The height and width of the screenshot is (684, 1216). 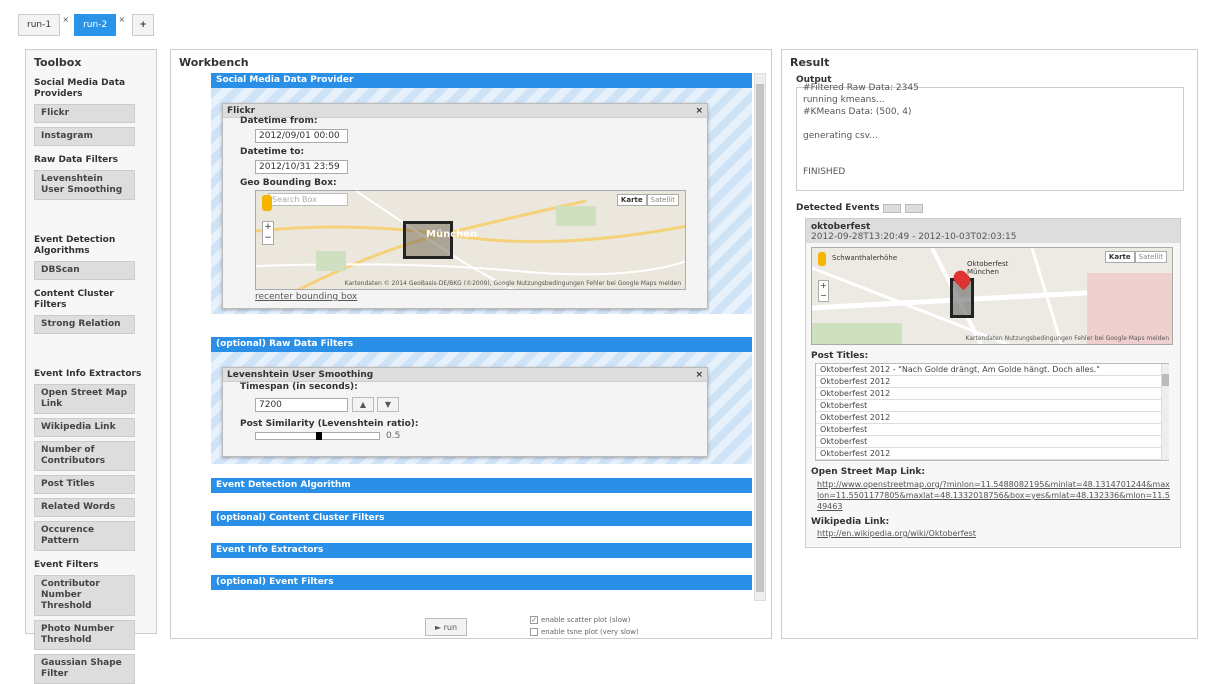 What do you see at coordinates (481, 550) in the screenshot?
I see `bar-event-info-extractors: Event Info Extractors` at bounding box center [481, 550].